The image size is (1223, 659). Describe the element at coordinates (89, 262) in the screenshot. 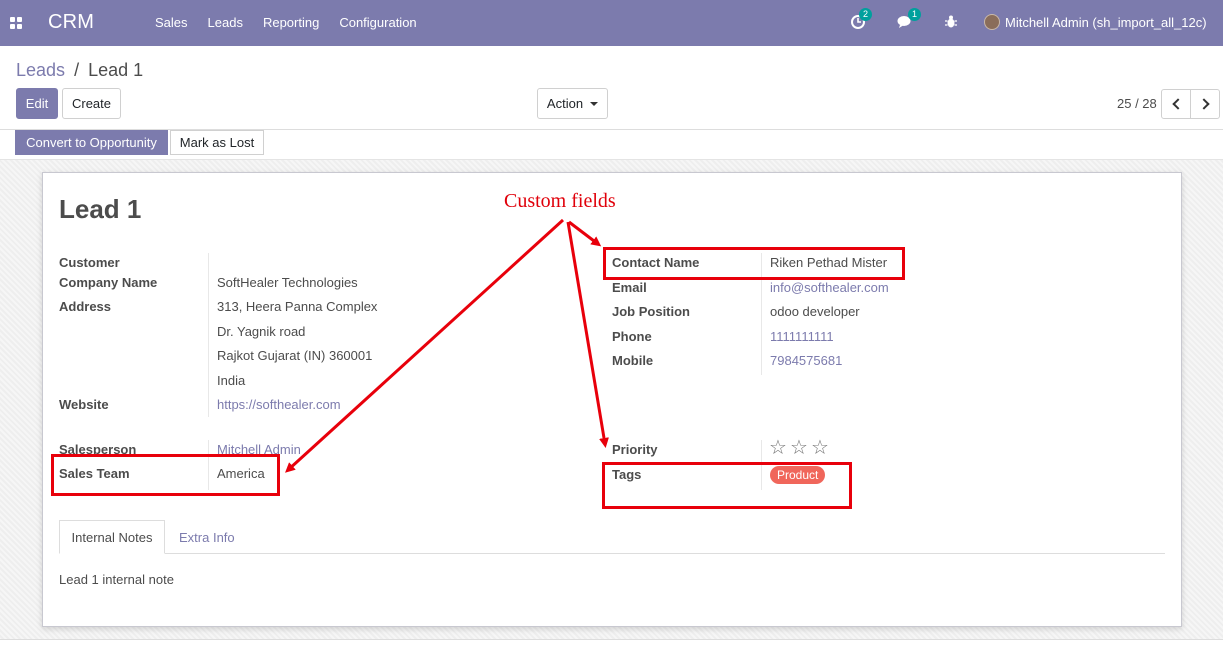

I see `customer-label: Customer` at that location.